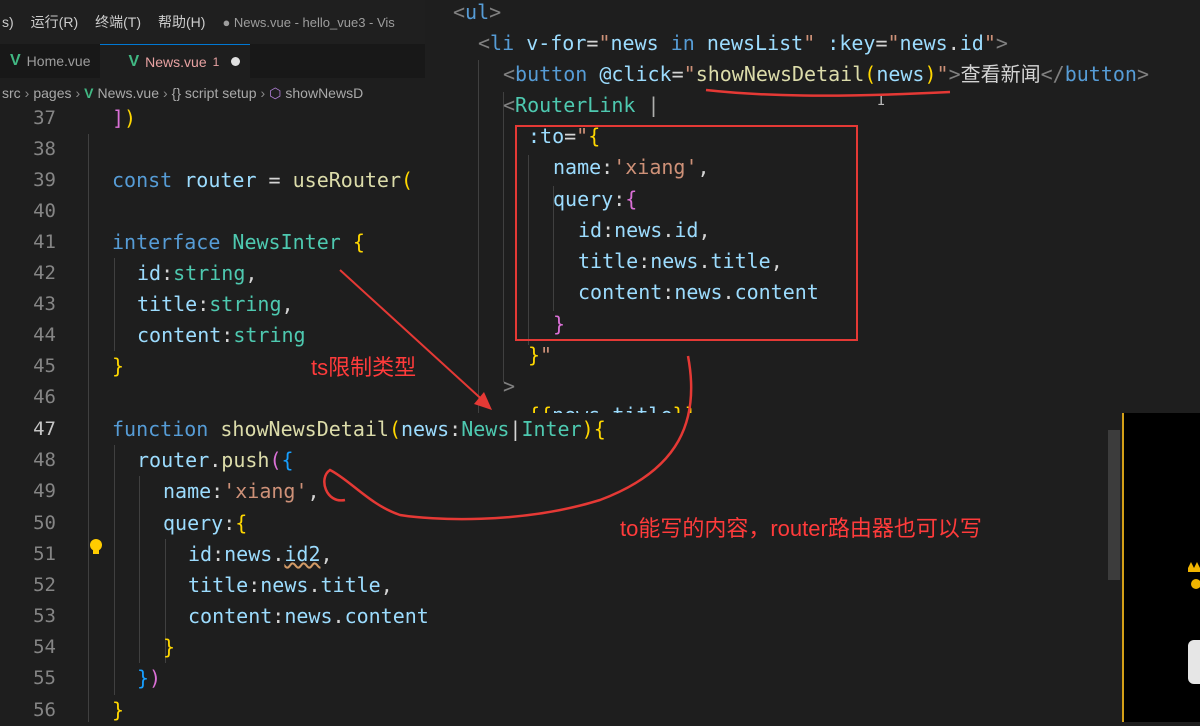 Image resolution: width=1200 pixels, height=726 pixels. What do you see at coordinates (364, 367) in the screenshot?
I see `annotation-ts-note: ts限制类型` at bounding box center [364, 367].